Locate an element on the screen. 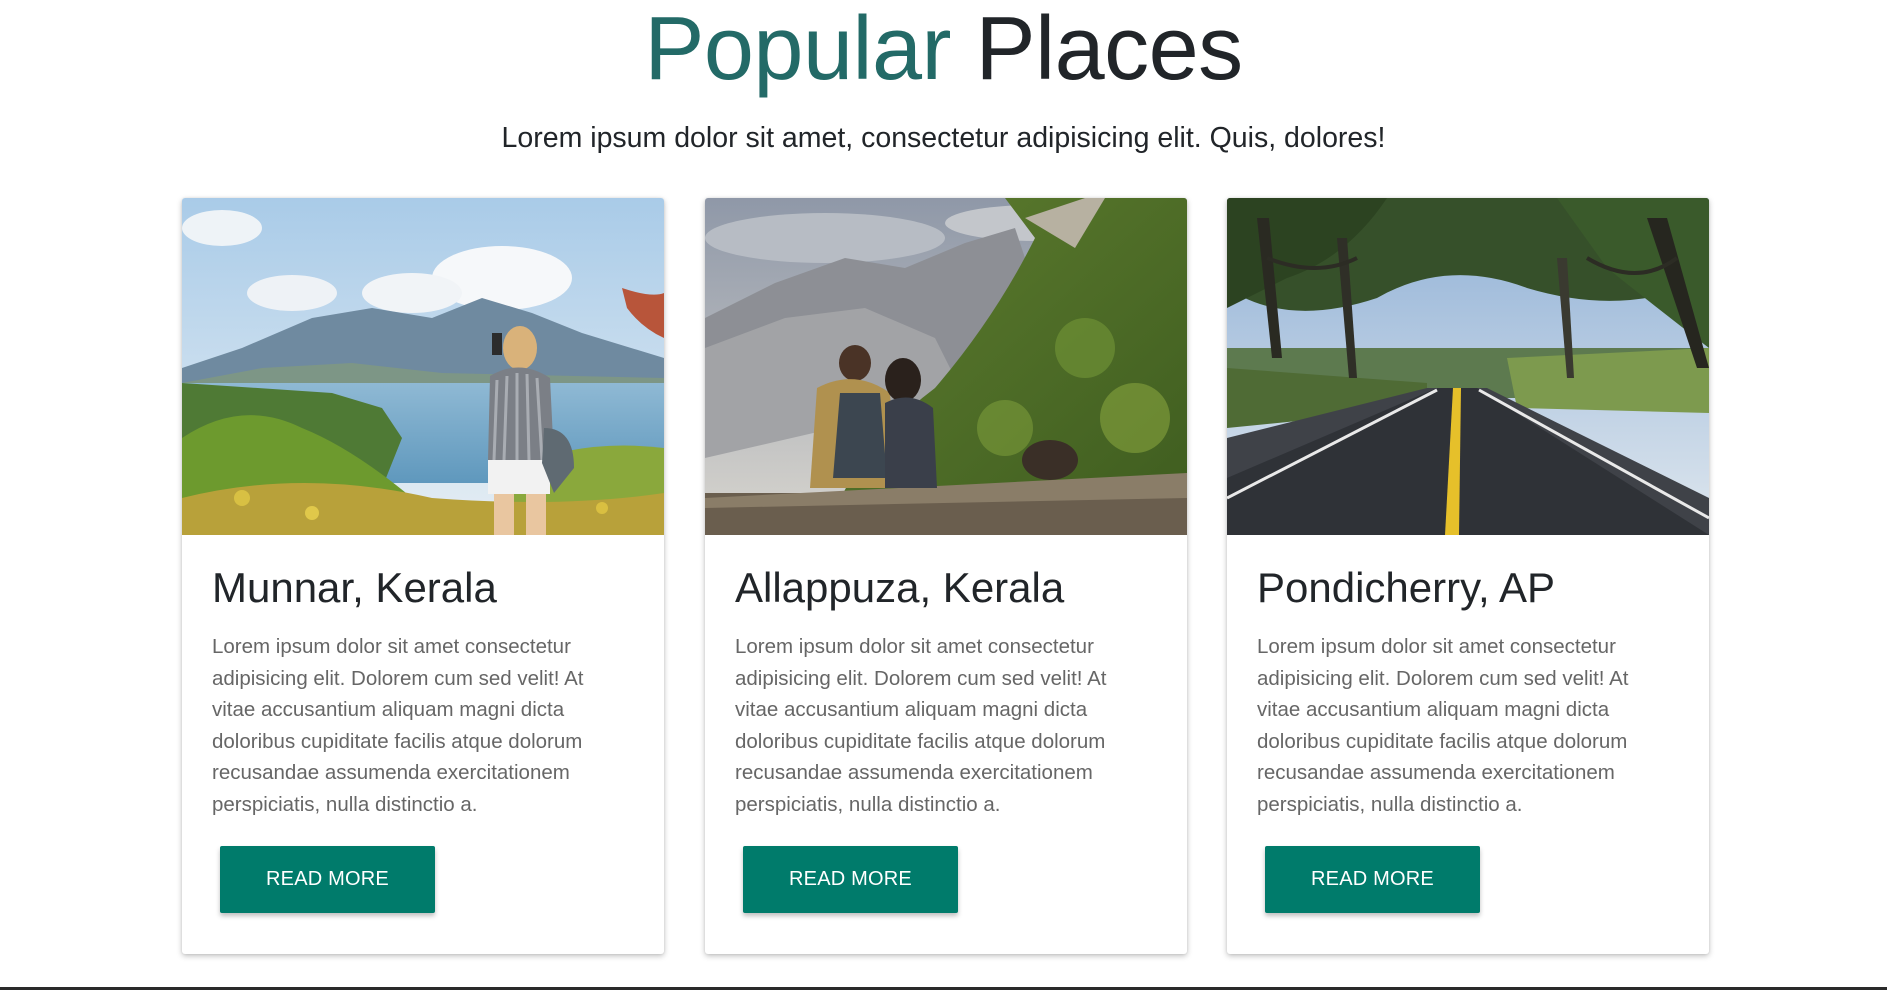 Image resolution: width=1887 pixels, height=990 pixels. page-title: Popular Places is located at coordinates (943, 49).